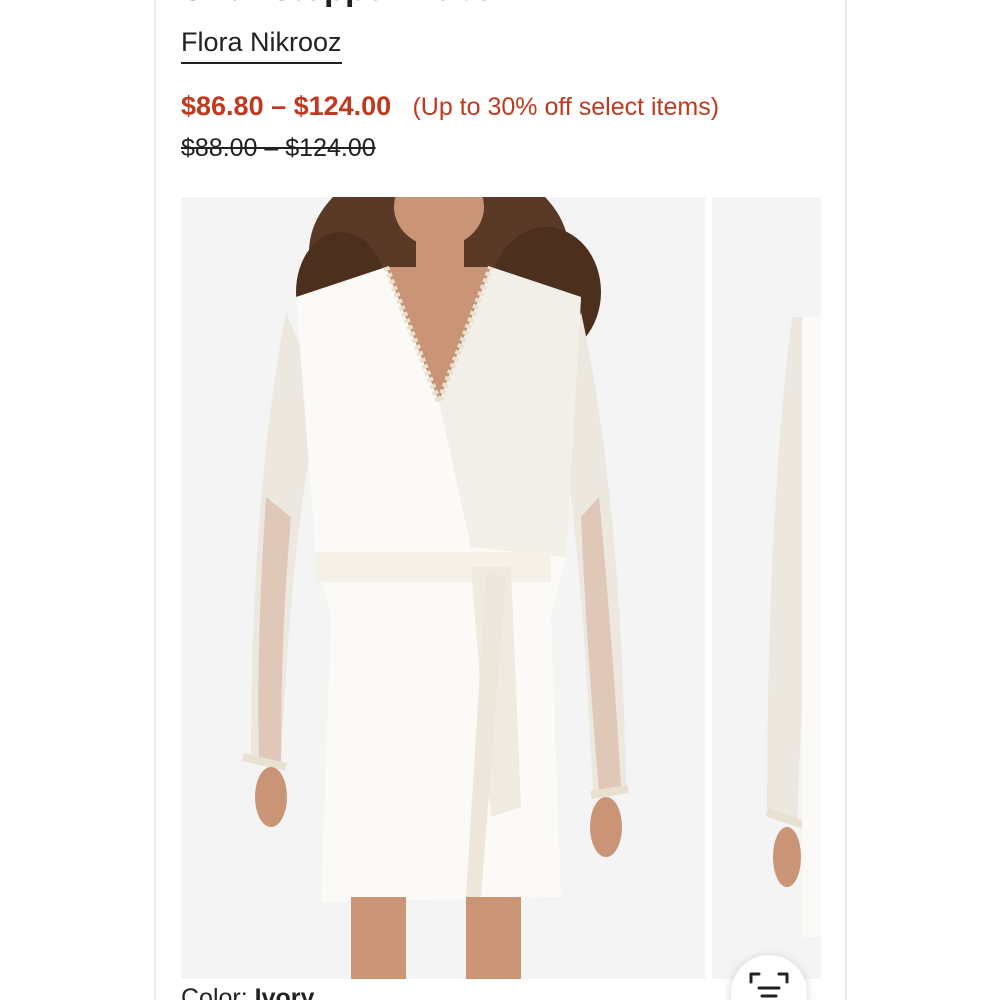  I want to click on robe-illustration-partial, so click(766, 588).